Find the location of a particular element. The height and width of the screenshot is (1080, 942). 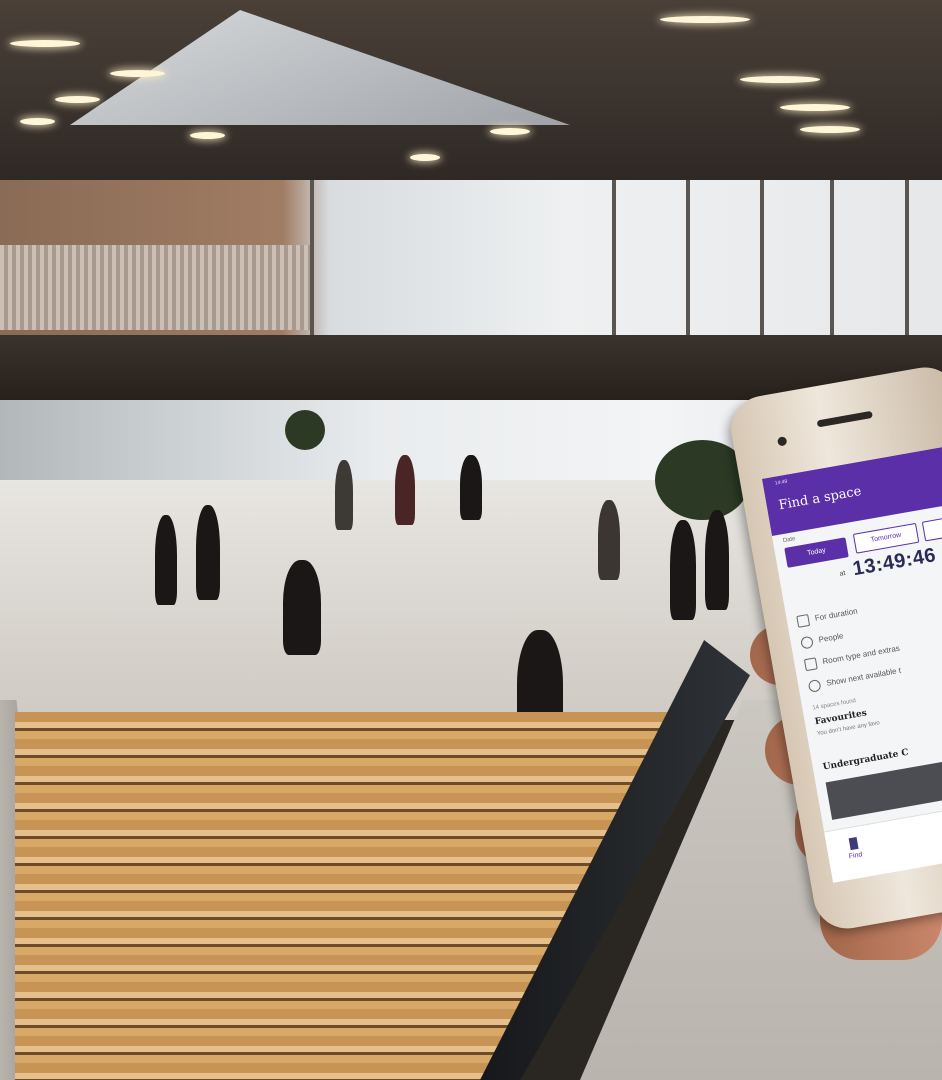

status-bar-time: 14:49 is located at coordinates (781, 482).